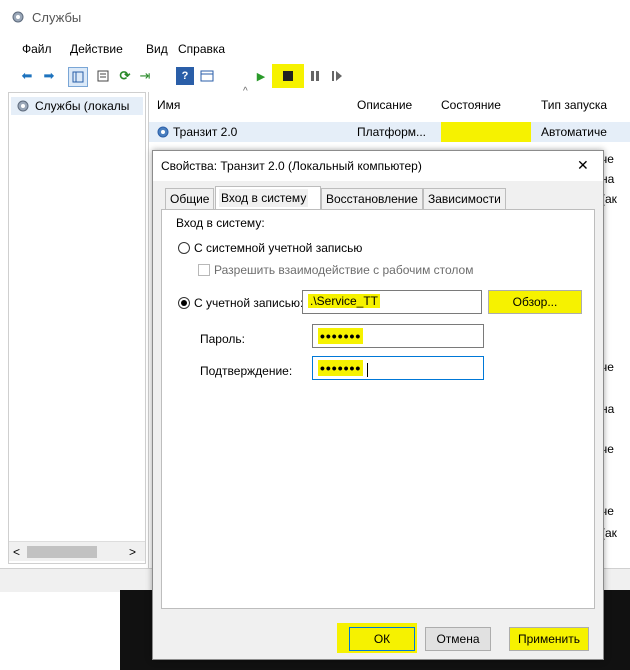 Image resolution: width=630 pixels, height=670 pixels. Describe the element at coordinates (288, 76) in the screenshot. I see `stop-icon` at that location.